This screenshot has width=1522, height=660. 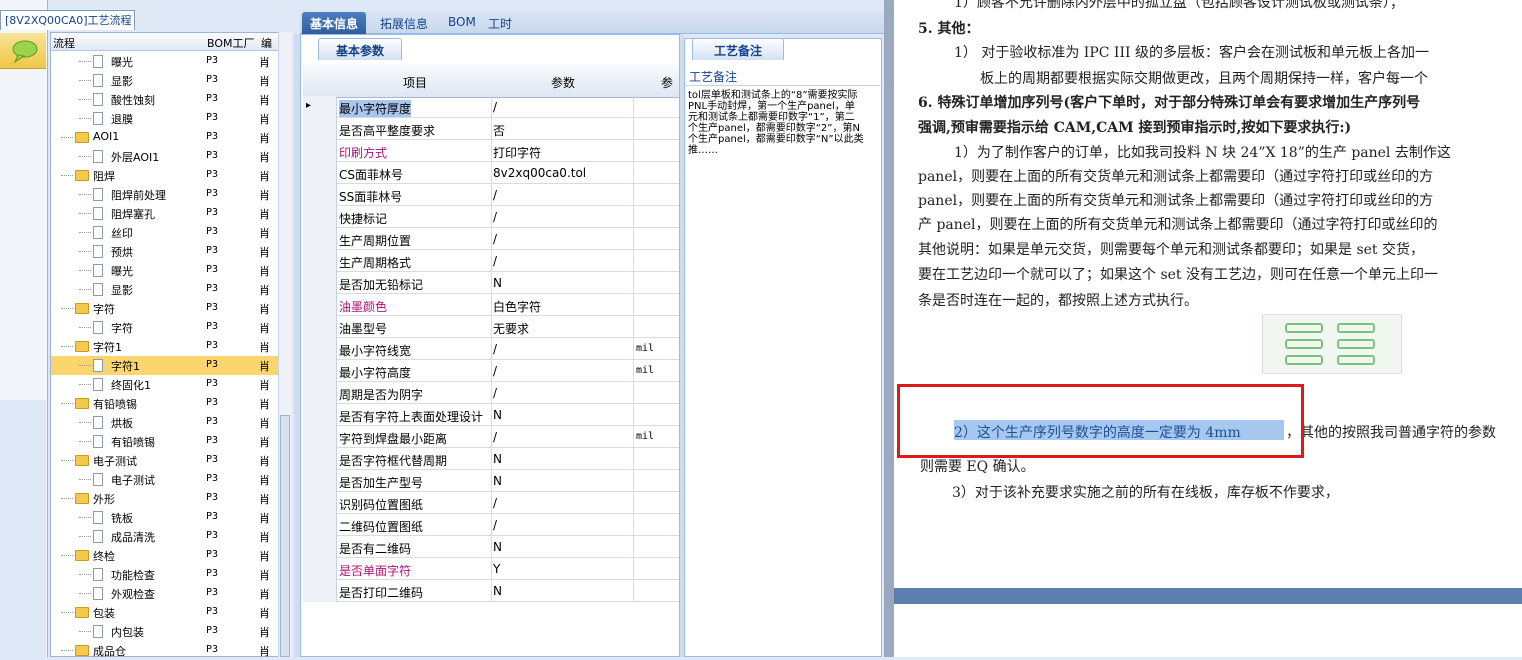 What do you see at coordinates (166, 175) in the screenshot?
I see `tree-item: 阻焊 P3 肖` at bounding box center [166, 175].